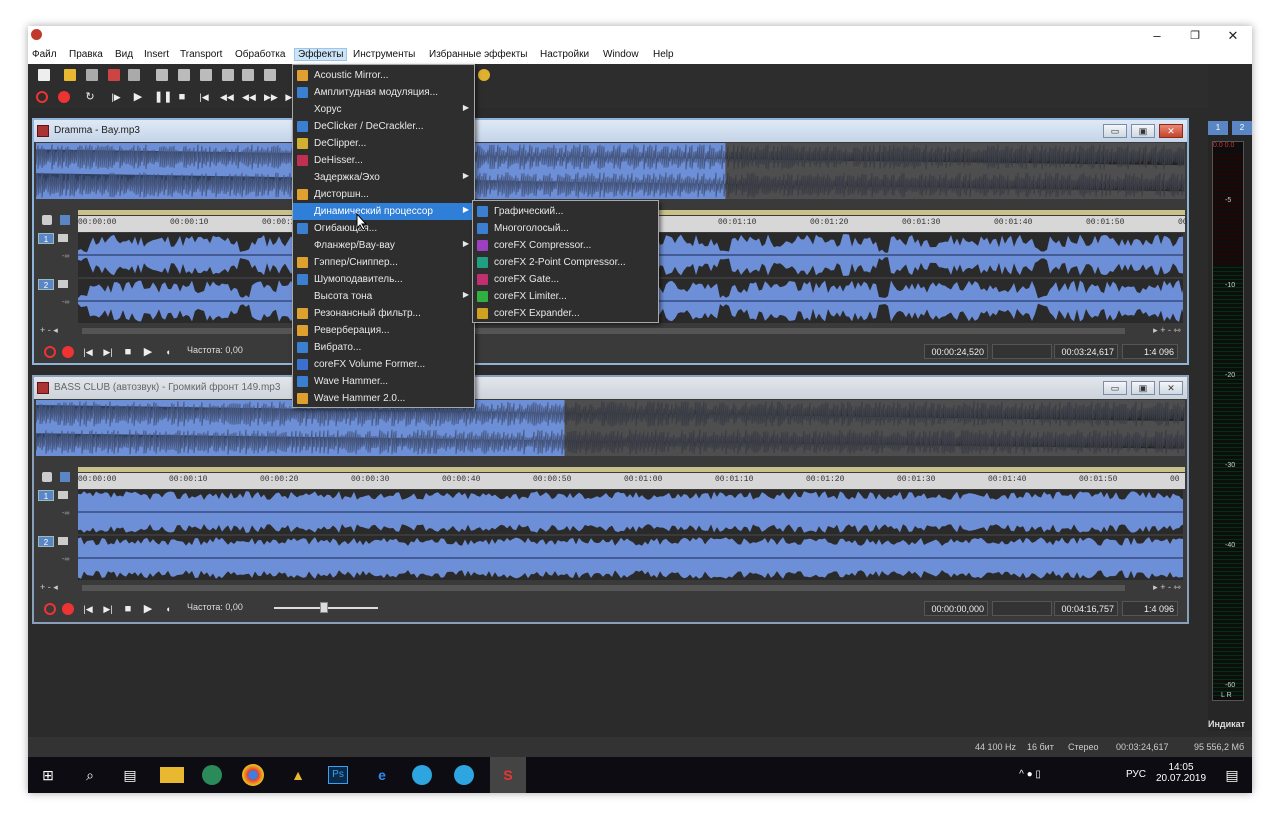 Image resolution: width=1280 pixels, height=820 pixels. What do you see at coordinates (1083, 747) in the screenshot?
I see `status-channels: Стерео` at bounding box center [1083, 747].